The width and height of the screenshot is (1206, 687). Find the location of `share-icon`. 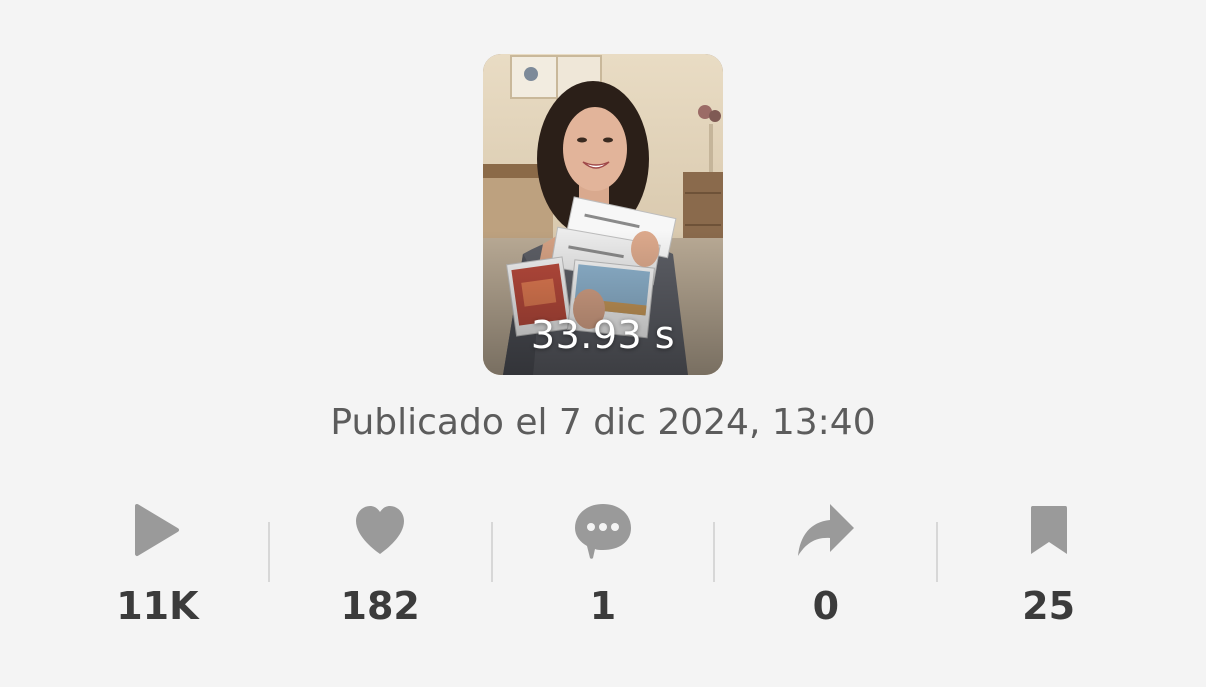

share-icon is located at coordinates (826, 530).